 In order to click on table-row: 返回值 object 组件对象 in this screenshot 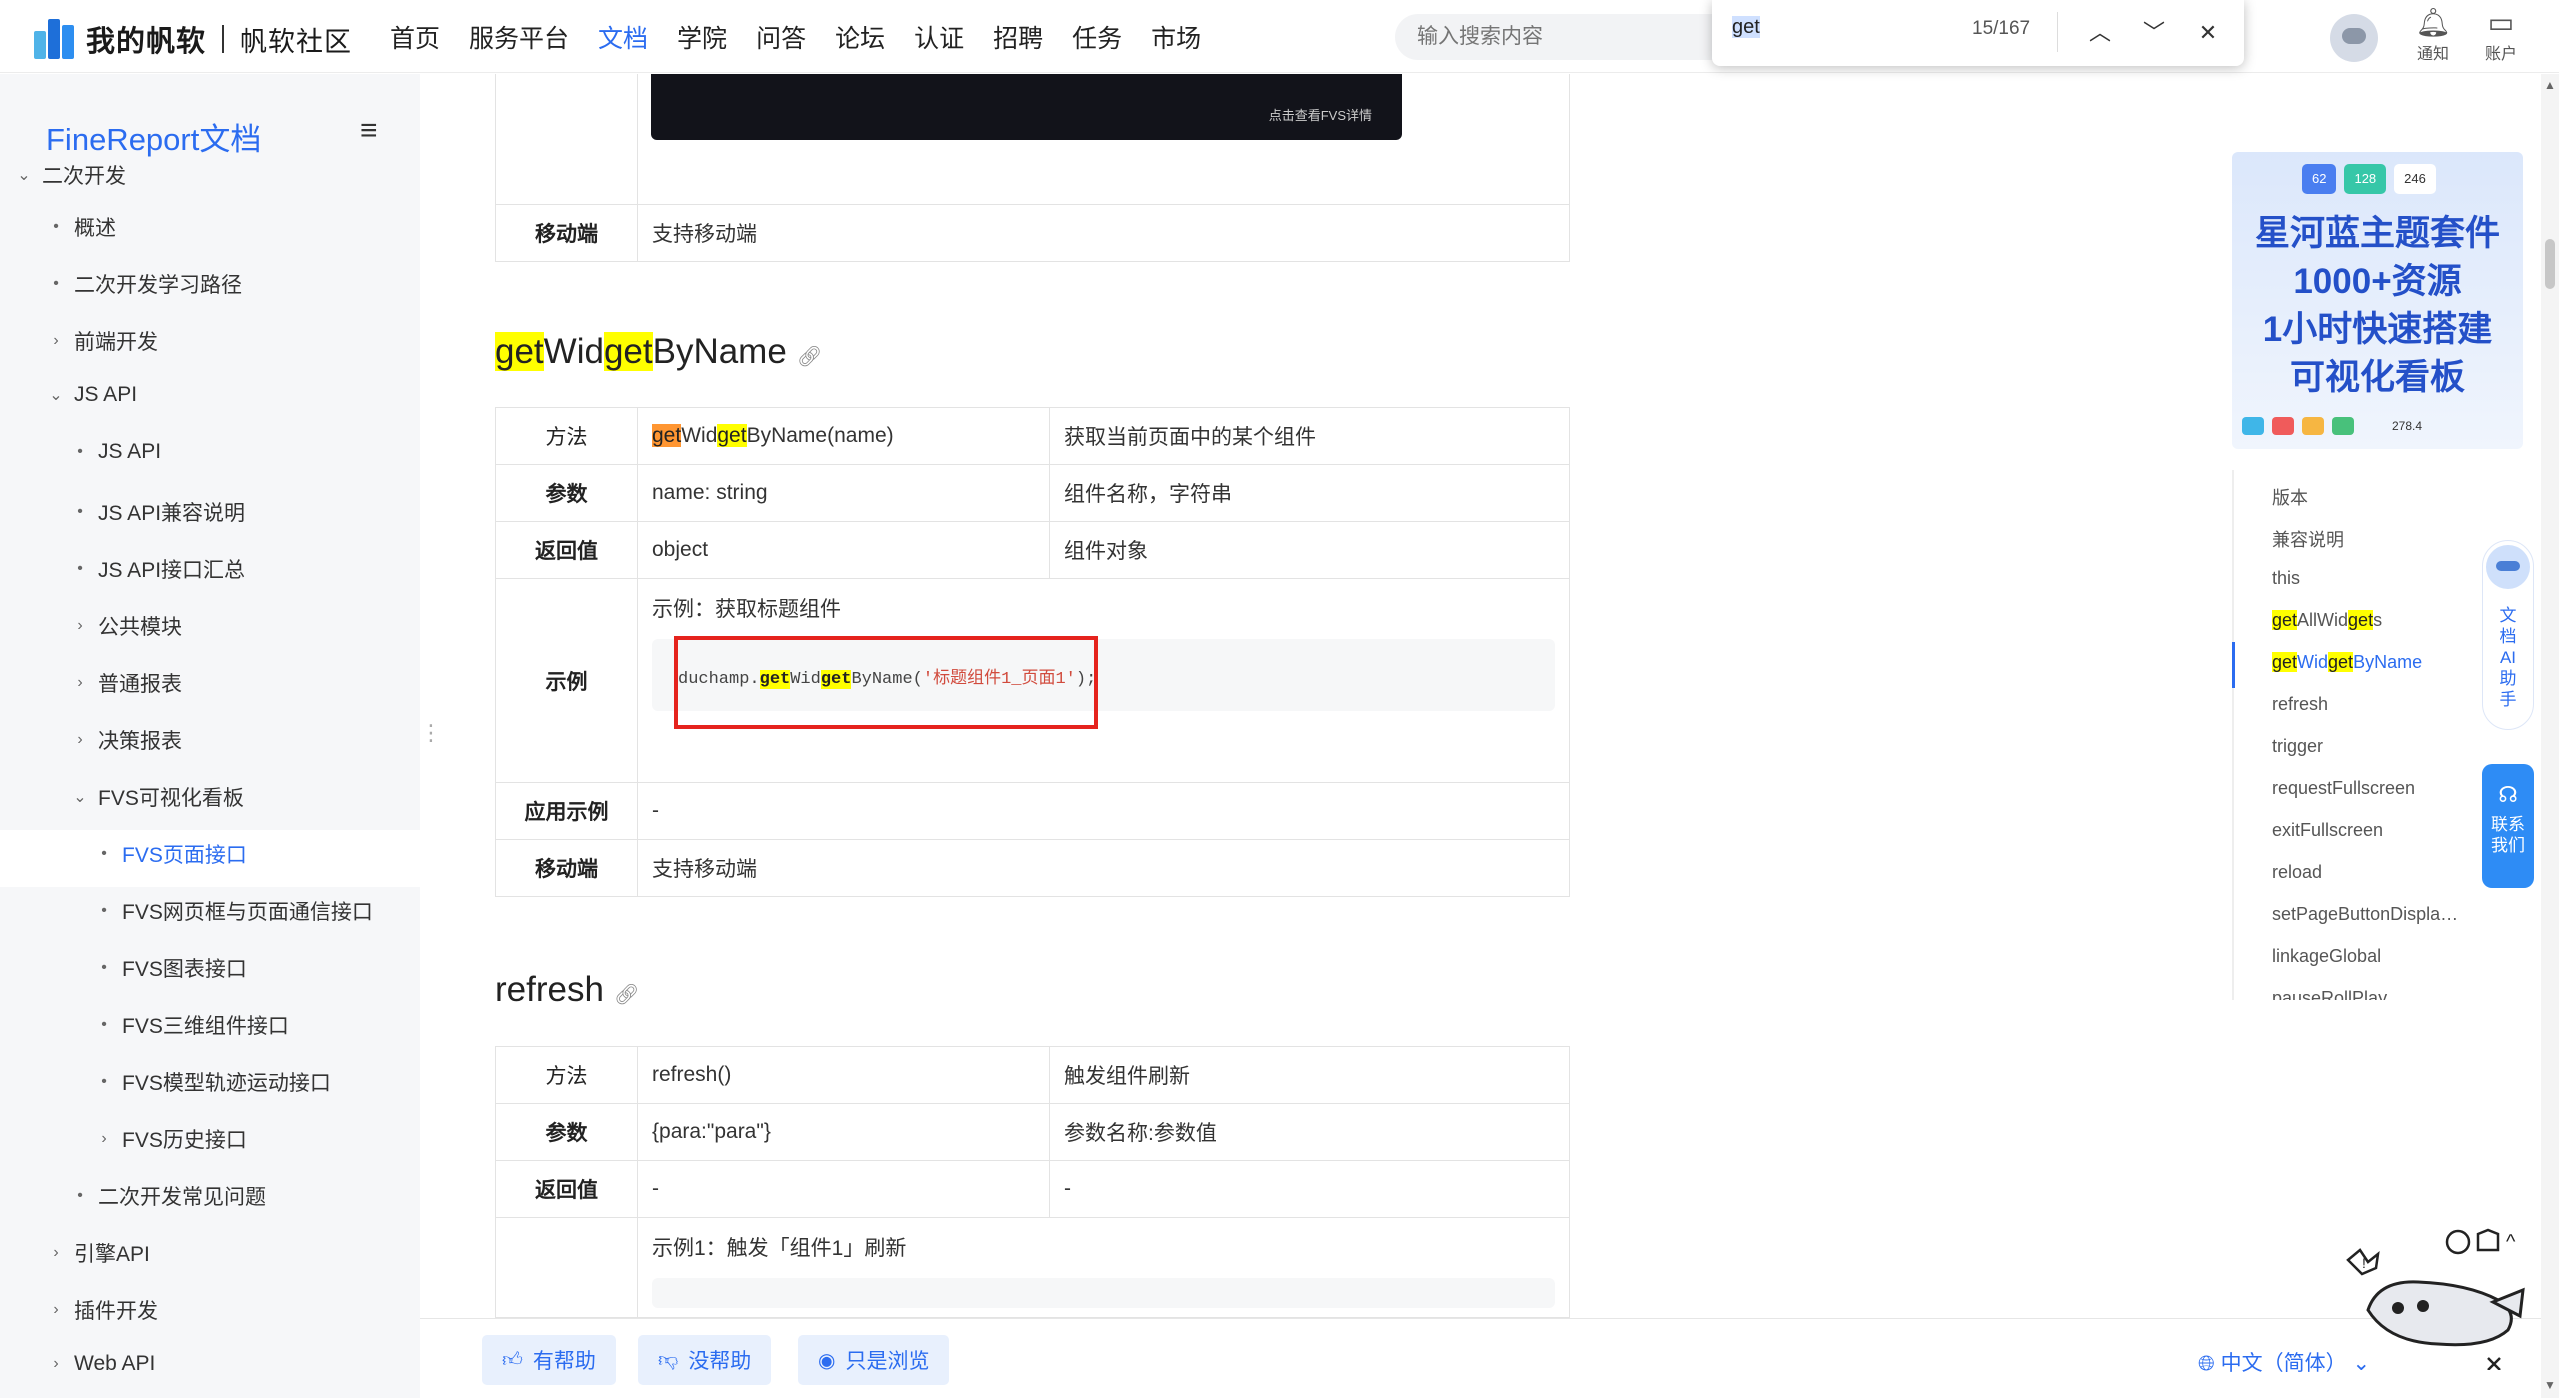, I will do `click(1032, 550)`.